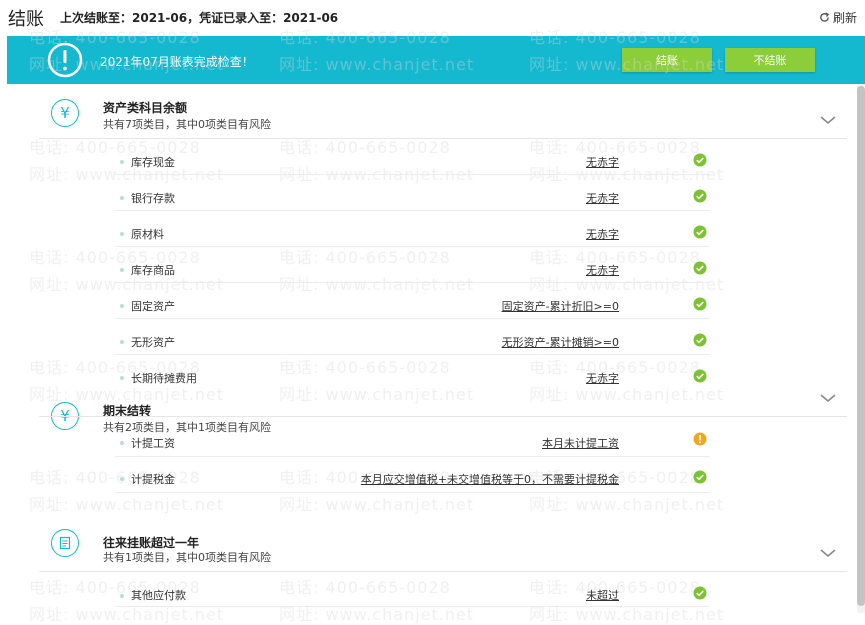 The height and width of the screenshot is (625, 865). I want to click on close-period-button: 结账, so click(667, 60).